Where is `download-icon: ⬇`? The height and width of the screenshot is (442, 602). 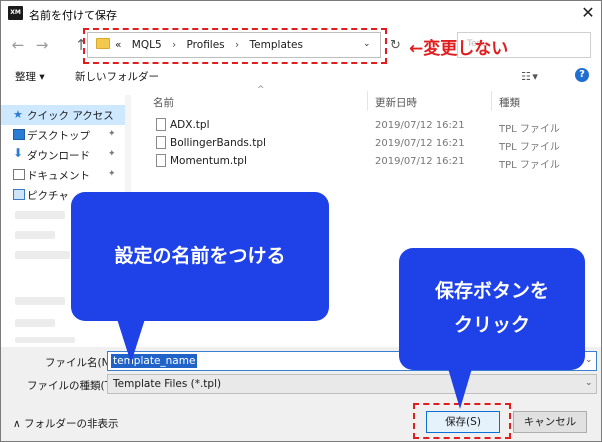
download-icon: ⬇ is located at coordinates (18, 153).